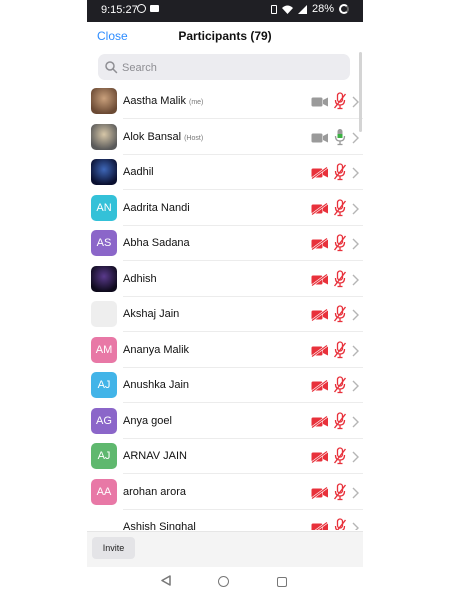  I want to click on participant-name-text: Abha Sadana, so click(156, 243).